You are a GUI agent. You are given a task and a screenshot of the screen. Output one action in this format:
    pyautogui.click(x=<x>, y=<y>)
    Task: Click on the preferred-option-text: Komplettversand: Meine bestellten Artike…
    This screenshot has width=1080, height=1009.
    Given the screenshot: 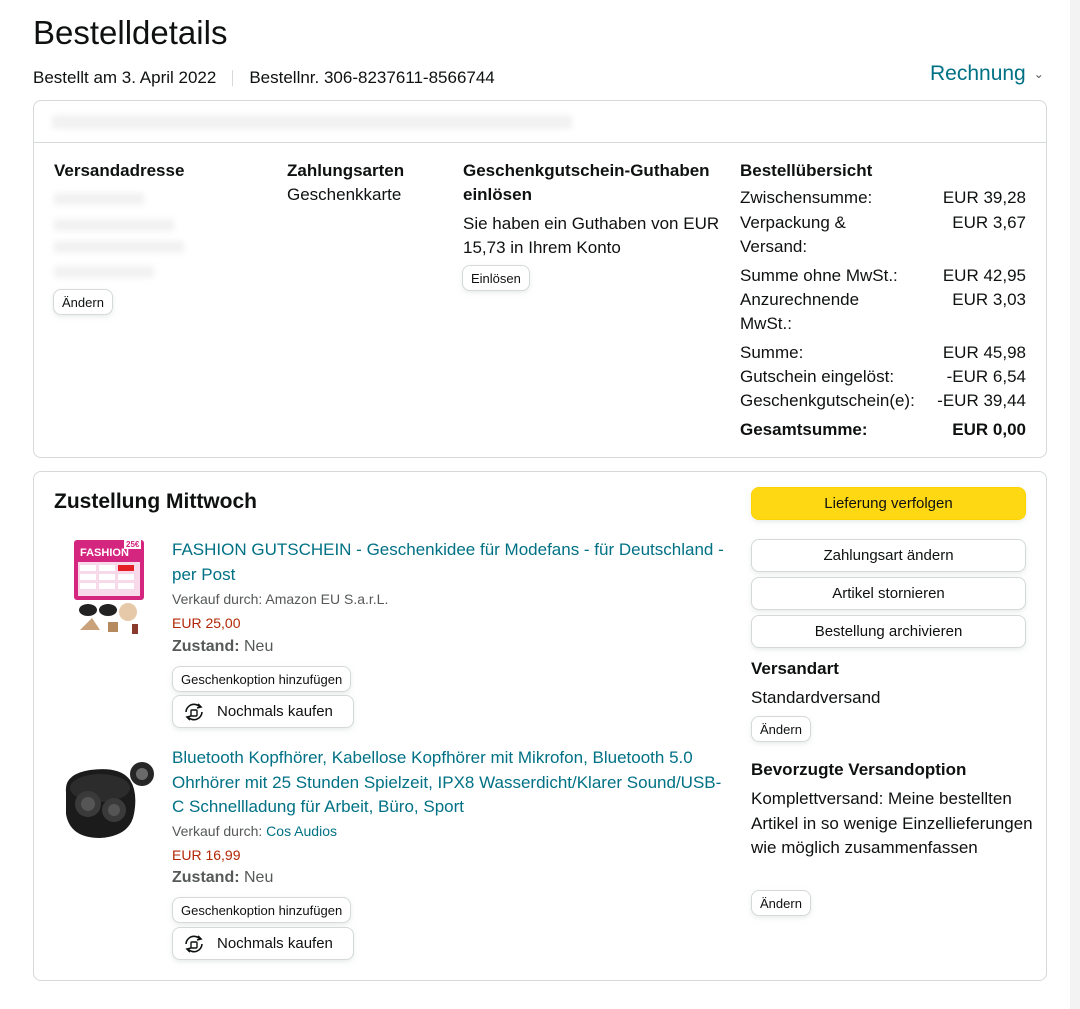 What is the action you would take?
    pyautogui.click(x=892, y=823)
    